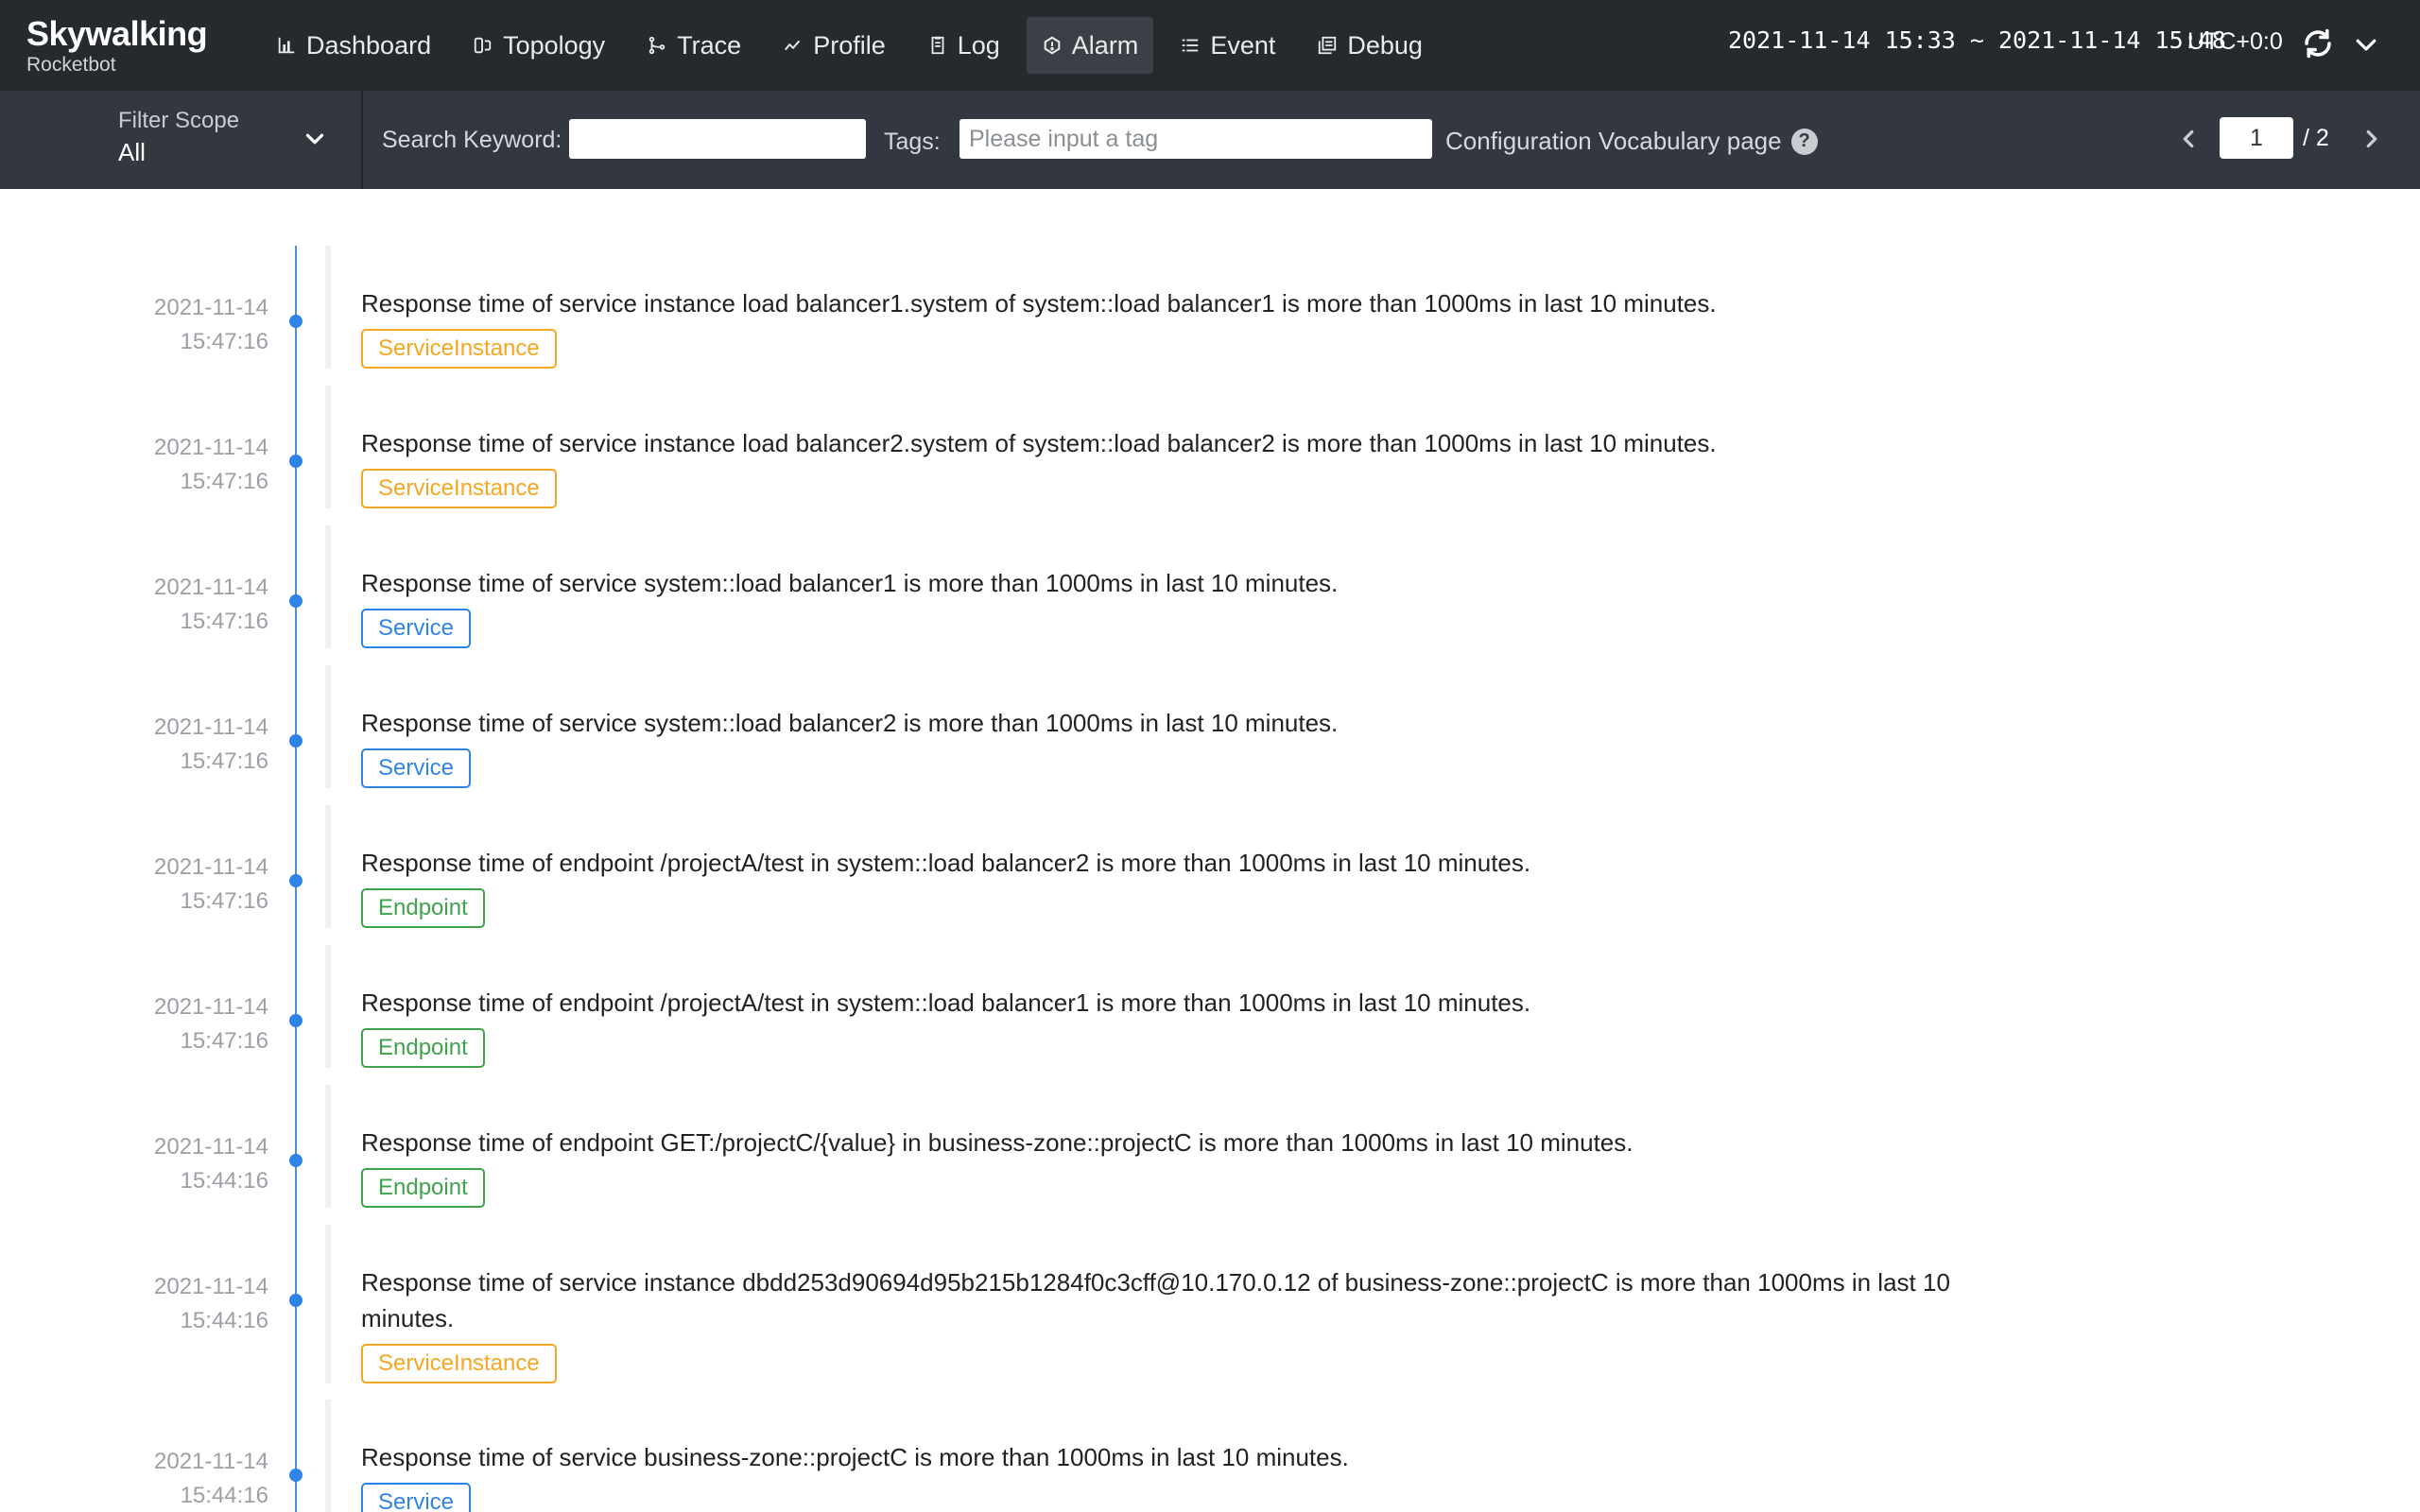 Image resolution: width=2420 pixels, height=1512 pixels. Describe the element at coordinates (834, 45) in the screenshot. I see `nav-item-profile: Profile` at that location.